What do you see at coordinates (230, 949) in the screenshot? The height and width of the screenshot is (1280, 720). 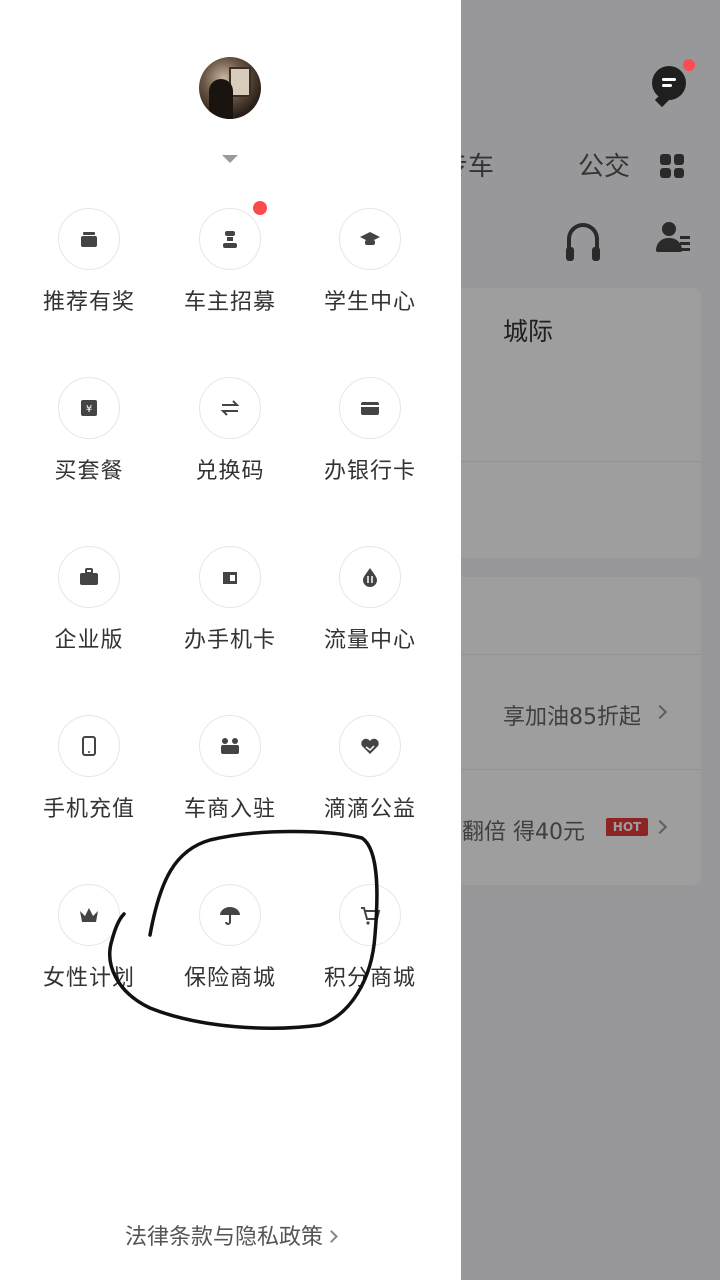 I see `menu-item: 保险商城` at bounding box center [230, 949].